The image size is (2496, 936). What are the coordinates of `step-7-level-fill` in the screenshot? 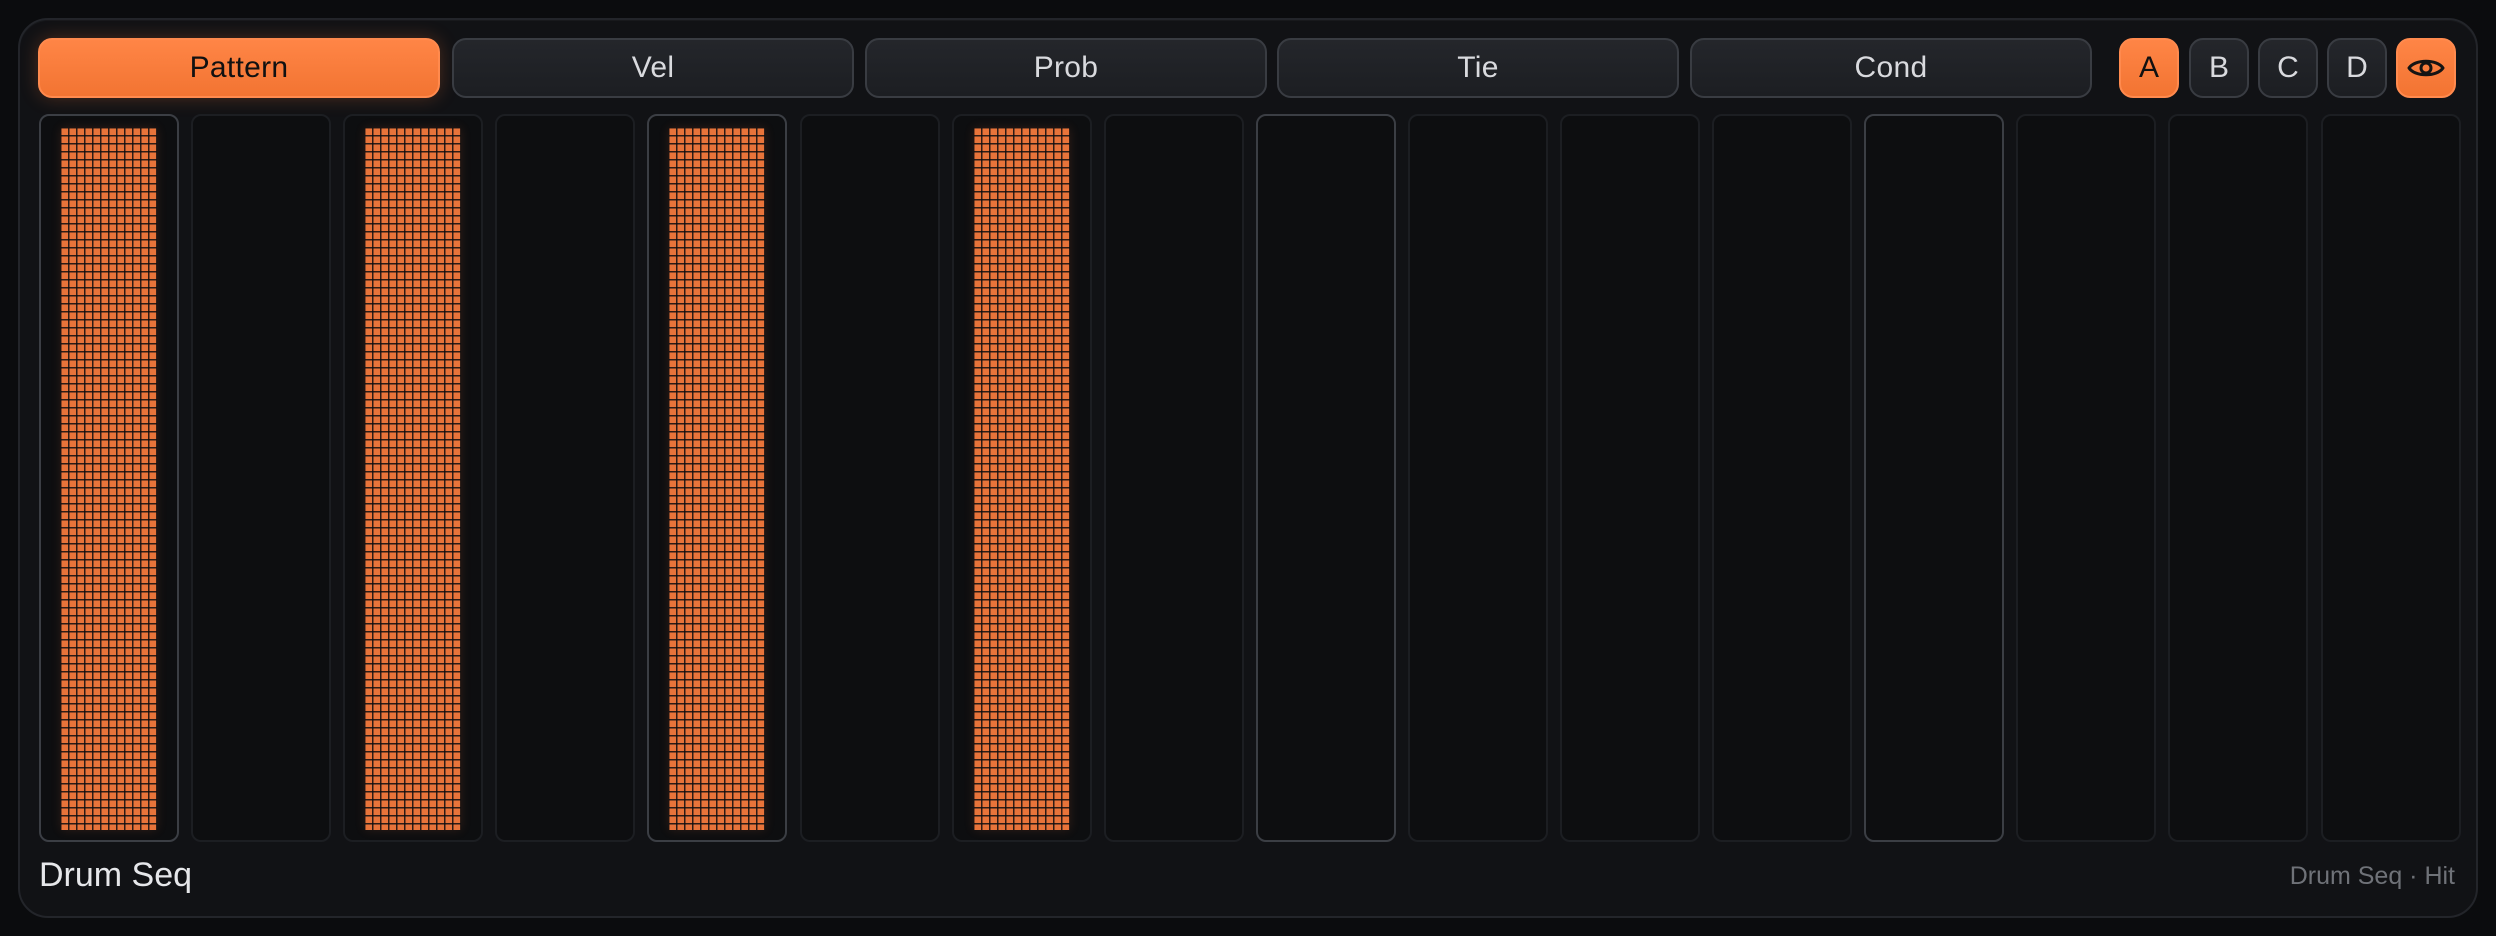 It's located at (1022, 479).